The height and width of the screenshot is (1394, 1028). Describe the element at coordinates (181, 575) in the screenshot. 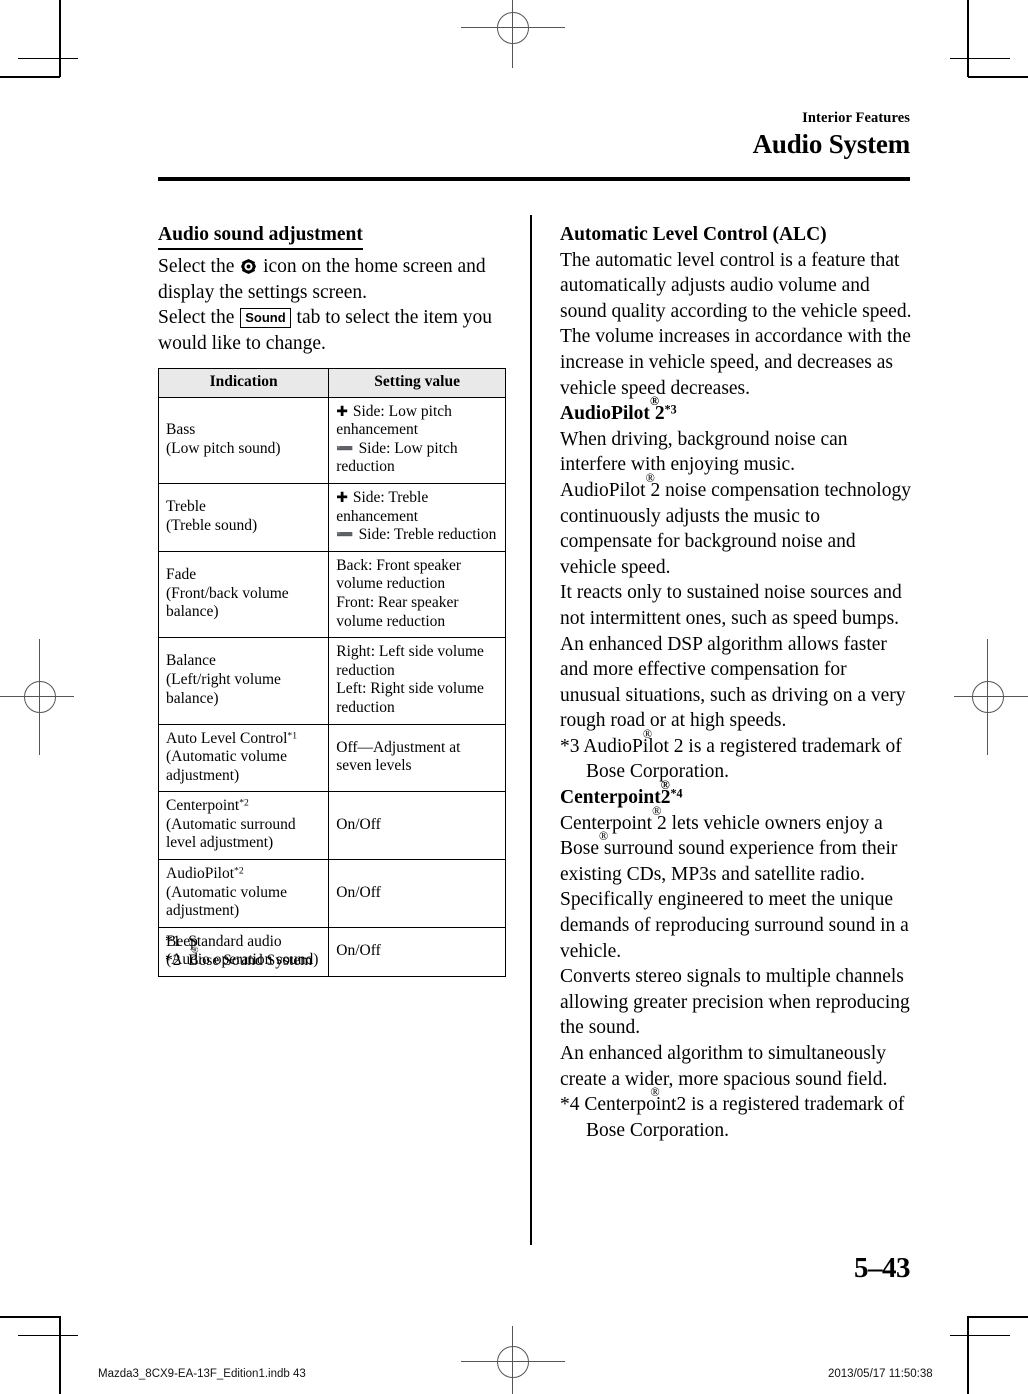

I see `indication-name: Fade` at that location.